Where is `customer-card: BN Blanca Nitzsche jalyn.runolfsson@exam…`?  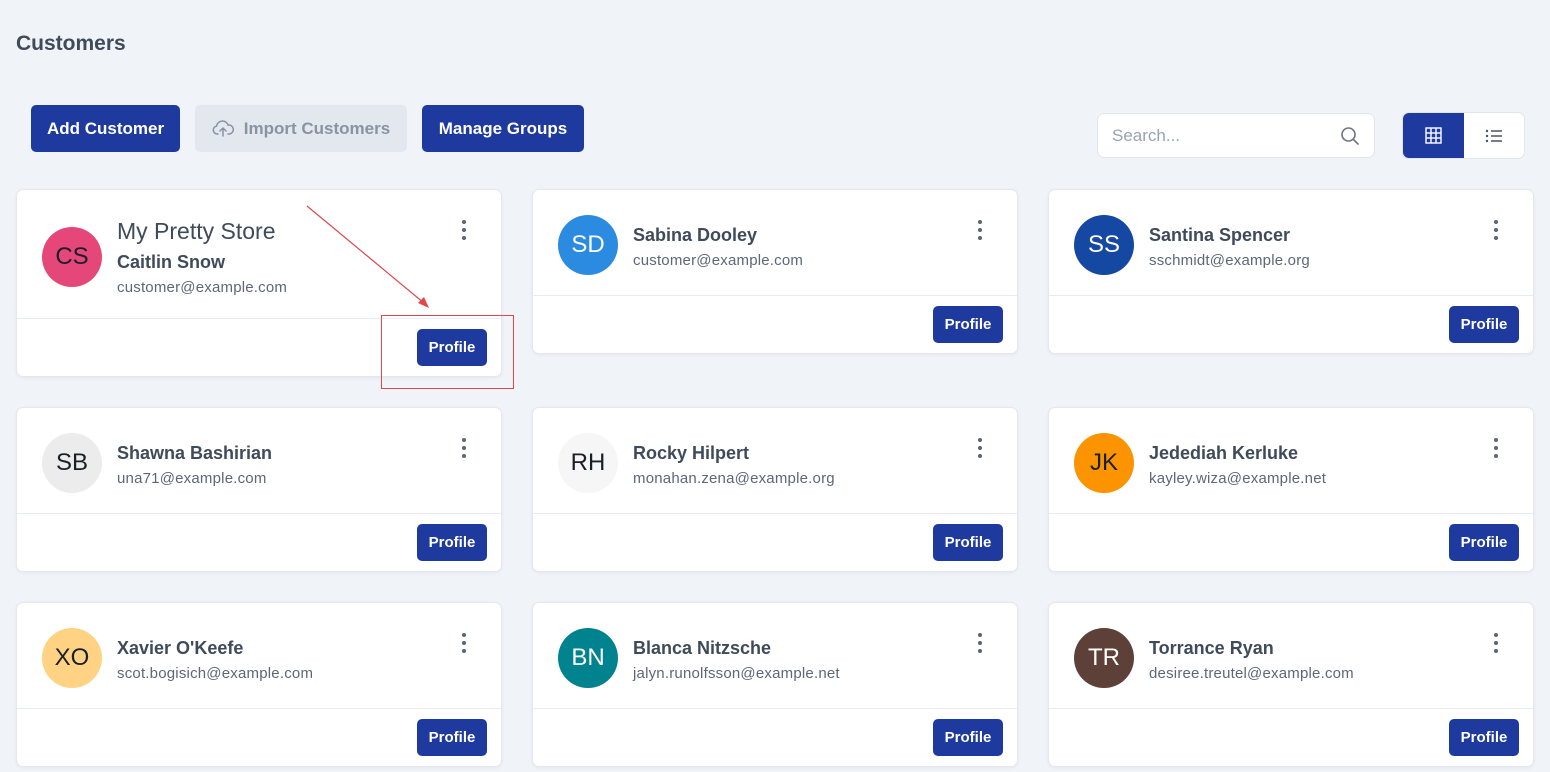 customer-card: BN Blanca Nitzsche jalyn.runolfsson@exam… is located at coordinates (775, 684).